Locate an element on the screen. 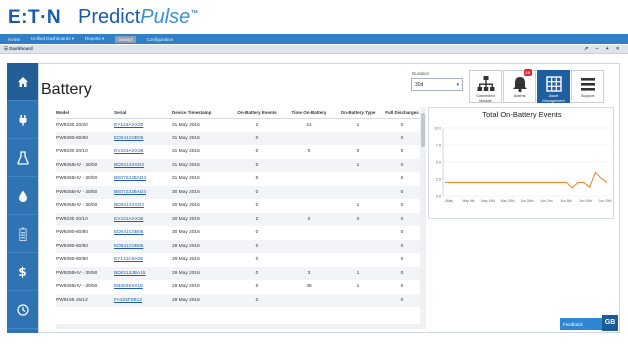 The height and width of the screenshot is (344, 628). y-tick-label: 2.5 is located at coordinates (438, 180).